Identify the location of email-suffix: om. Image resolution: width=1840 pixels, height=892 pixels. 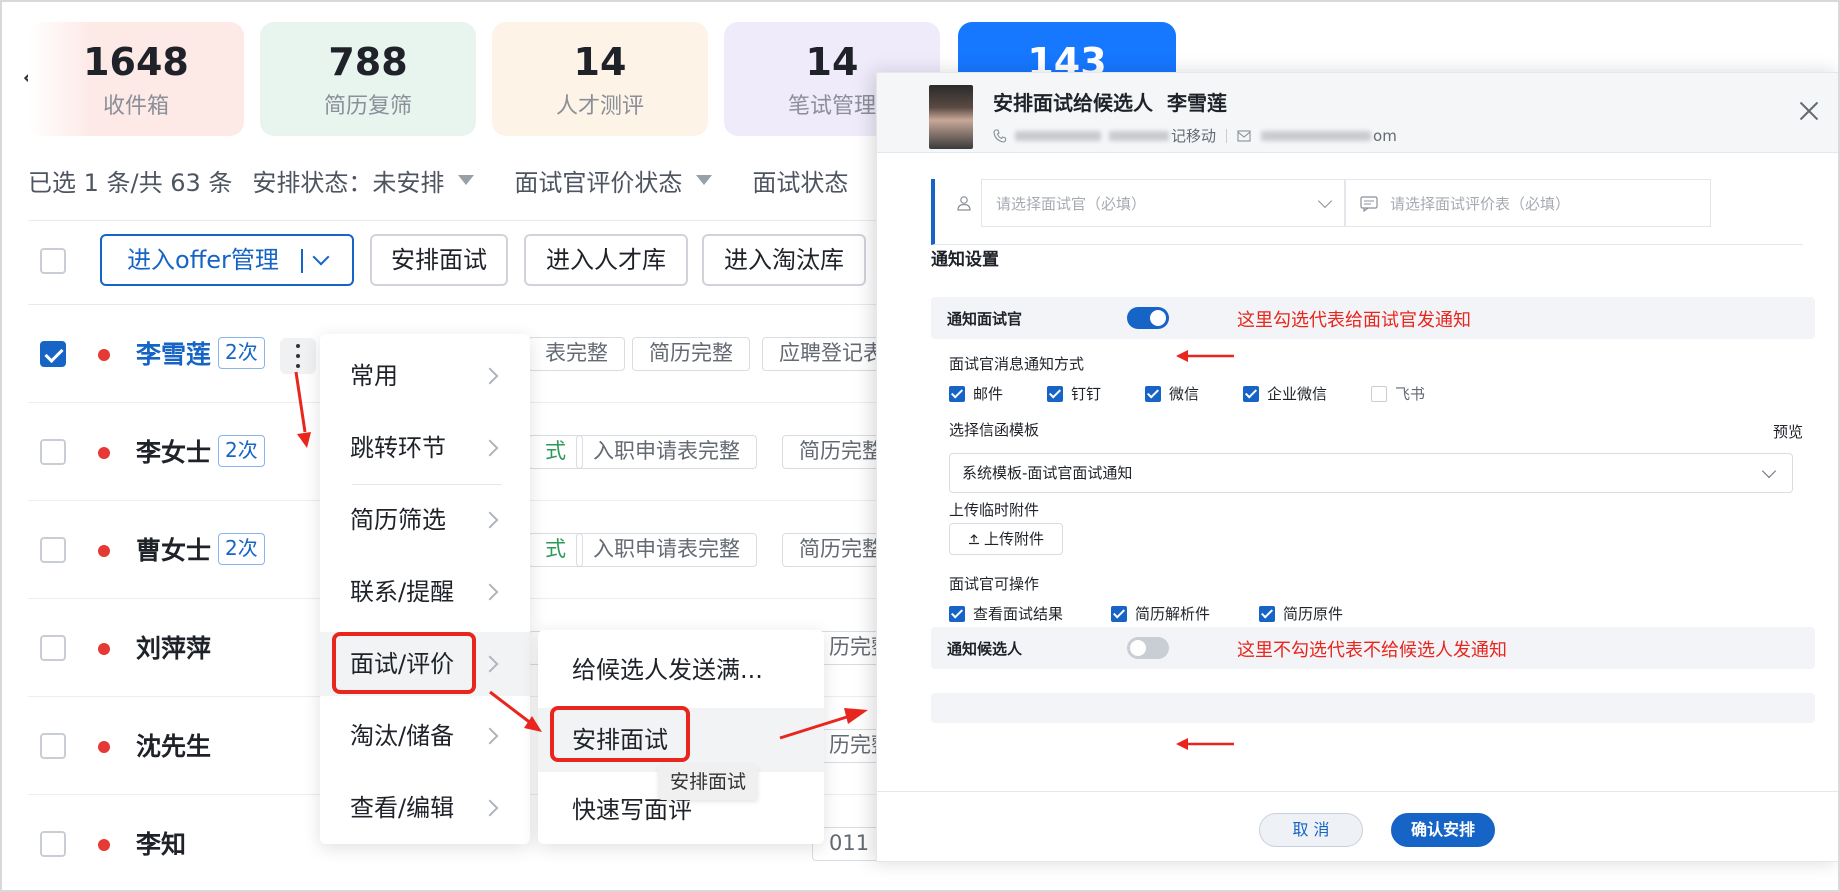
(1385, 135).